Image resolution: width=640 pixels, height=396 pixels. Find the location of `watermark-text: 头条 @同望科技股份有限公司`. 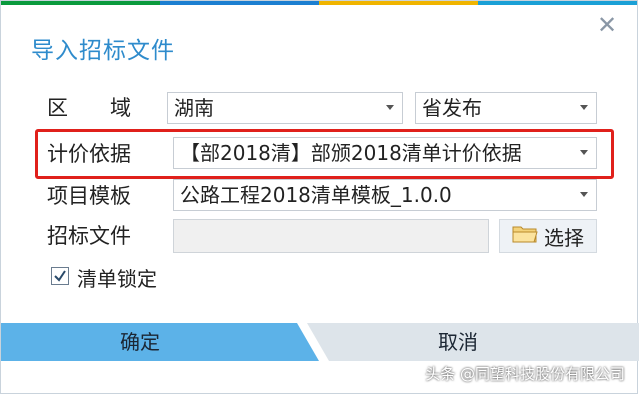

watermark-text: 头条 @同望科技股份有限公司 is located at coordinates (525, 374).